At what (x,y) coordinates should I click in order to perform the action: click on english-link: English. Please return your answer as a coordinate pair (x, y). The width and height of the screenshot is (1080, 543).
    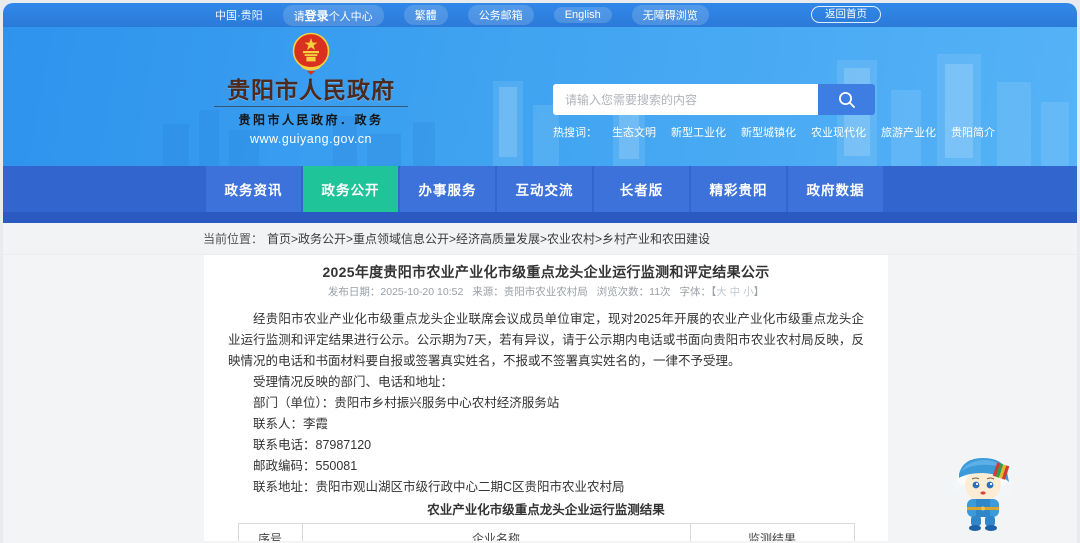
    Looking at the image, I should click on (582, 15).